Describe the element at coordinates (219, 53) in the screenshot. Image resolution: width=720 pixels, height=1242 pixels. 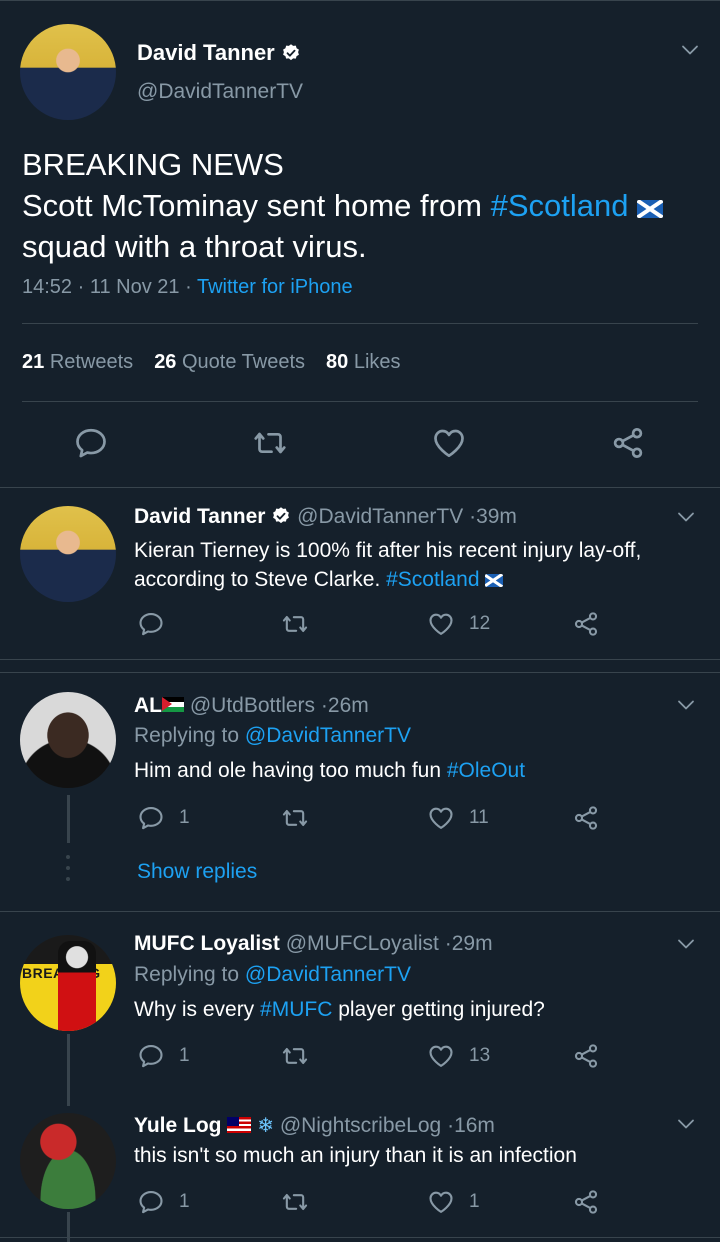
I see `author-name: David Tanner` at that location.